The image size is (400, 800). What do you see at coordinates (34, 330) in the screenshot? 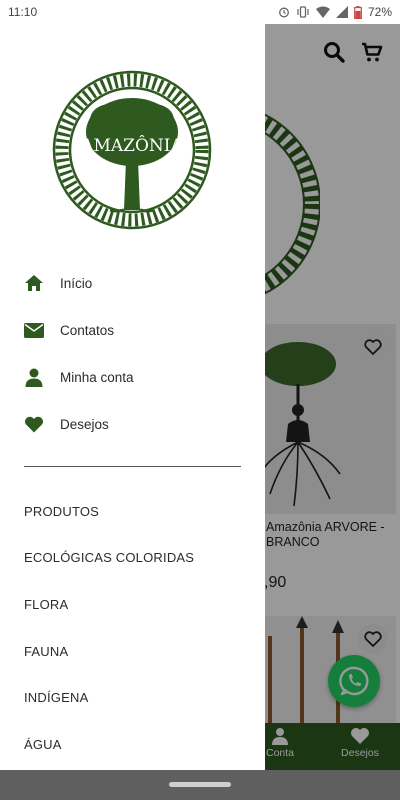
I see `envelope-icon` at bounding box center [34, 330].